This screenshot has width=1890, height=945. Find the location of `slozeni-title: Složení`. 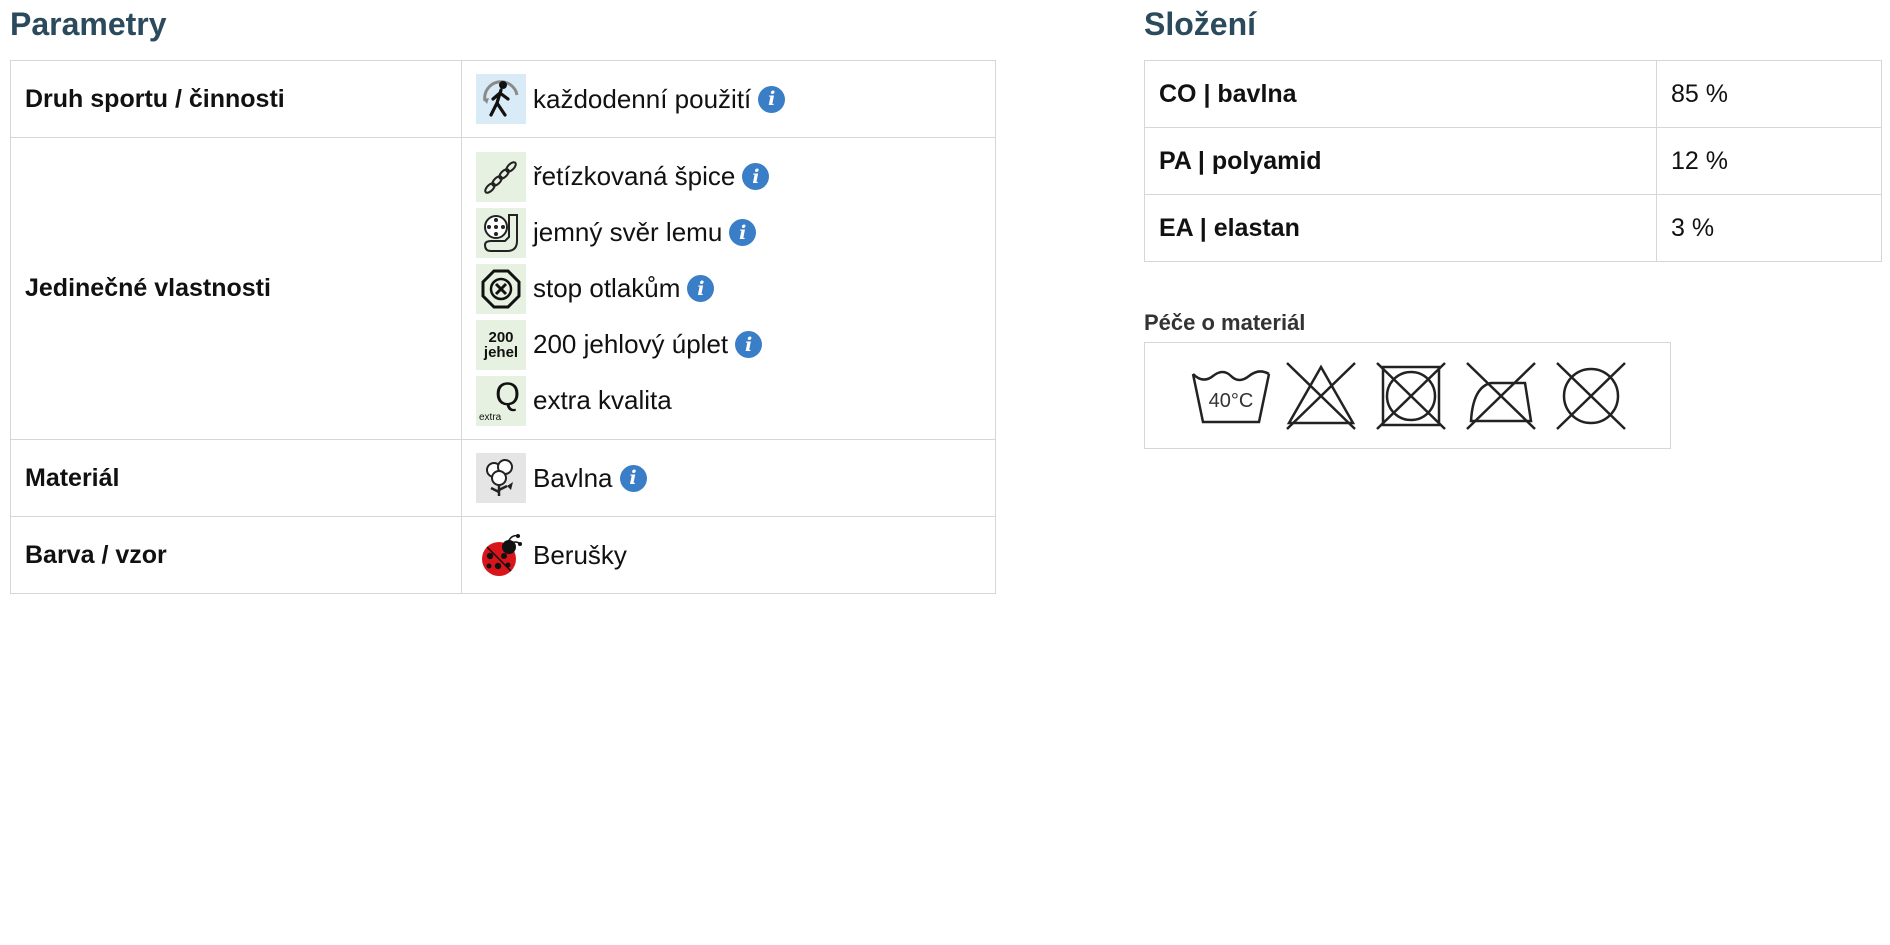

slozeni-title: Složení is located at coordinates (1200, 24).